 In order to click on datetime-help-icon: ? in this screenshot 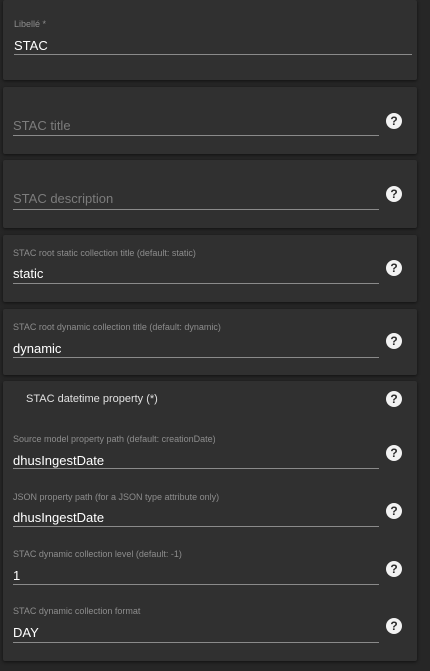, I will do `click(394, 399)`.